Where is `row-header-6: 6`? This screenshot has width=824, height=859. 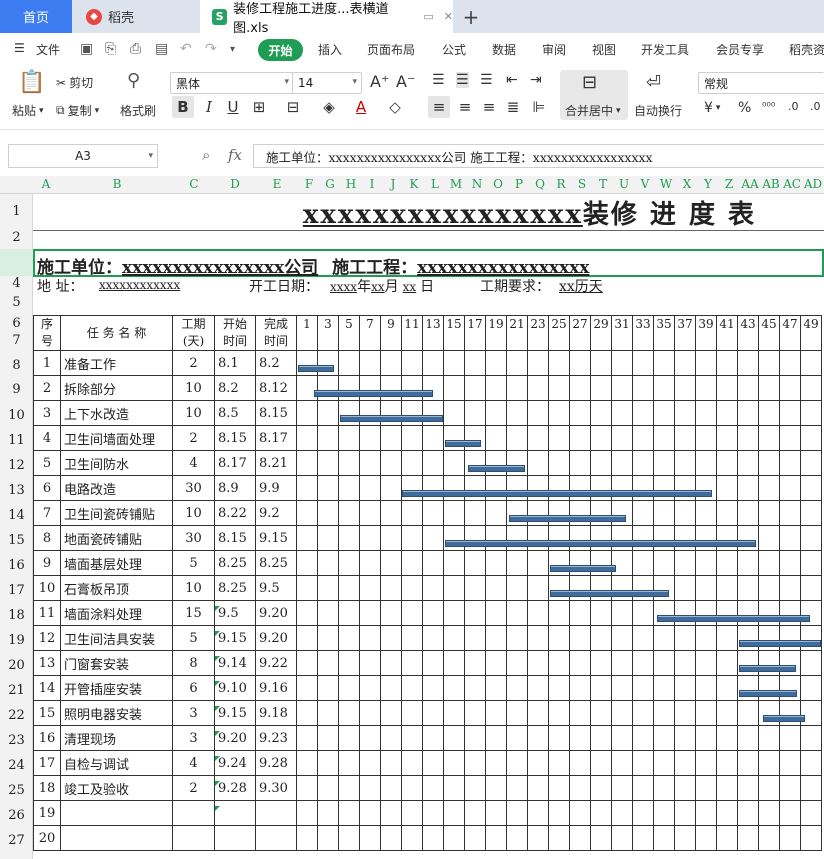
row-header-6: 6 is located at coordinates (16, 323).